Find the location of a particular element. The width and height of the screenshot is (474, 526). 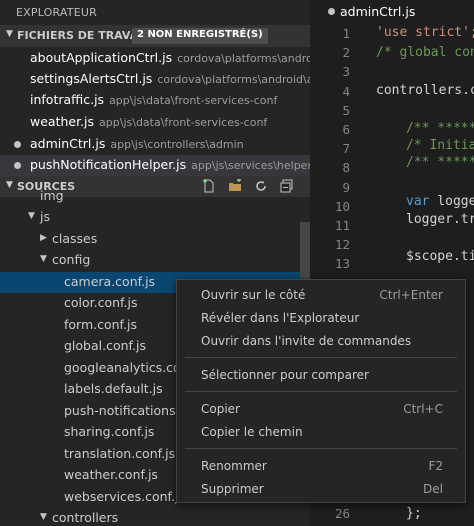

tree-label: translation.conf.js is located at coordinates (120, 453).